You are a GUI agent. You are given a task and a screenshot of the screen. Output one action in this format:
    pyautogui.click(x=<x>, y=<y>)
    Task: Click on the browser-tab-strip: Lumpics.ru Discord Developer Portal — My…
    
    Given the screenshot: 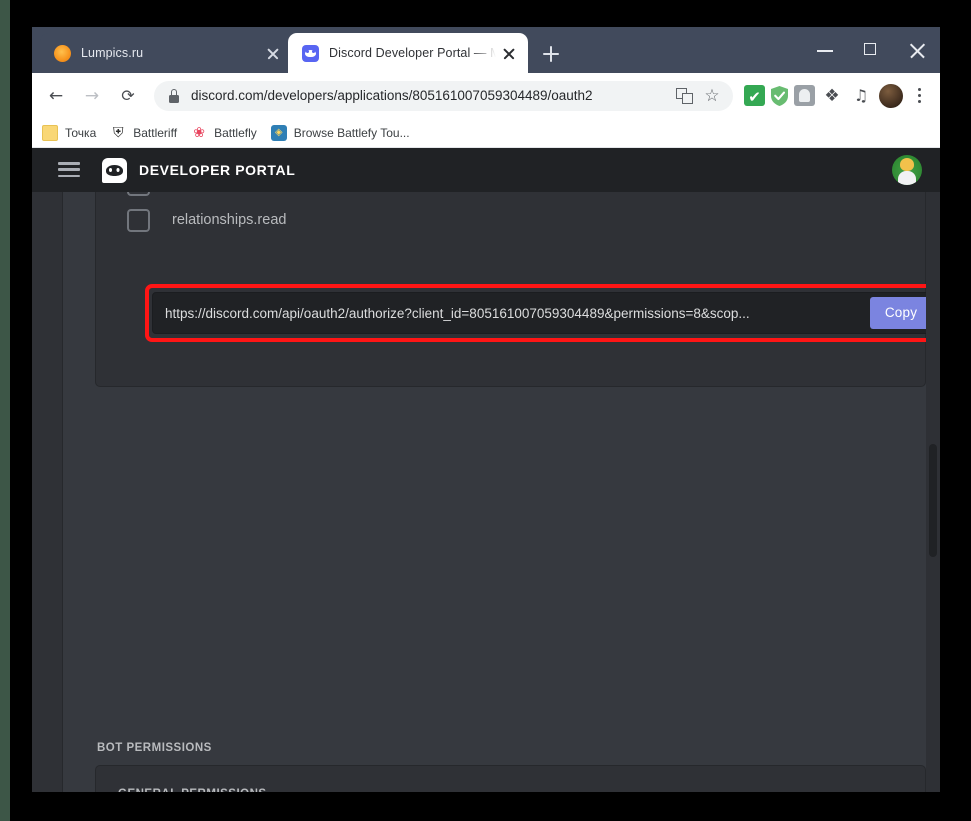 What is the action you would take?
    pyautogui.click(x=486, y=50)
    